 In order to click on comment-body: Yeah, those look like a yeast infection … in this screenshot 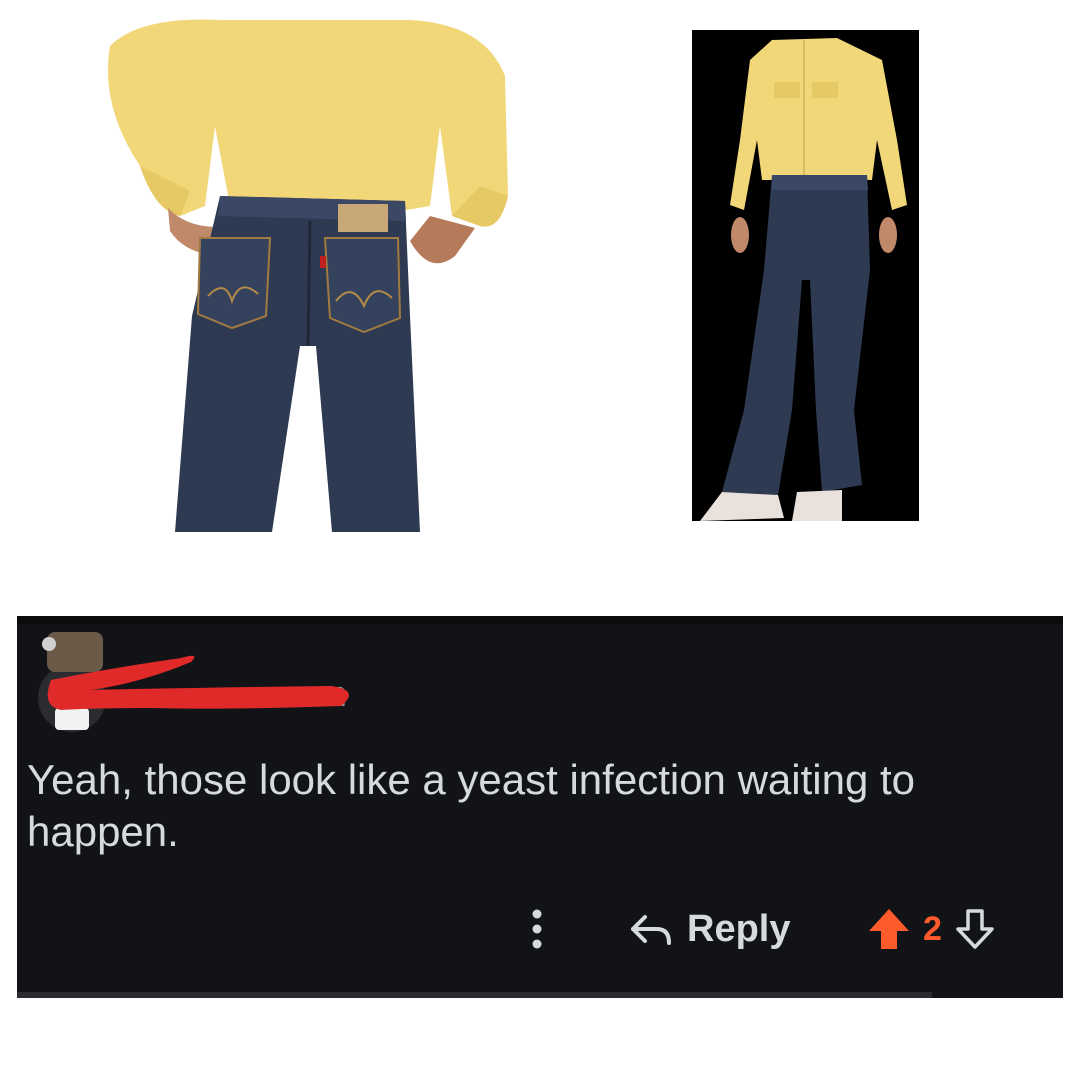, I will do `click(471, 805)`.